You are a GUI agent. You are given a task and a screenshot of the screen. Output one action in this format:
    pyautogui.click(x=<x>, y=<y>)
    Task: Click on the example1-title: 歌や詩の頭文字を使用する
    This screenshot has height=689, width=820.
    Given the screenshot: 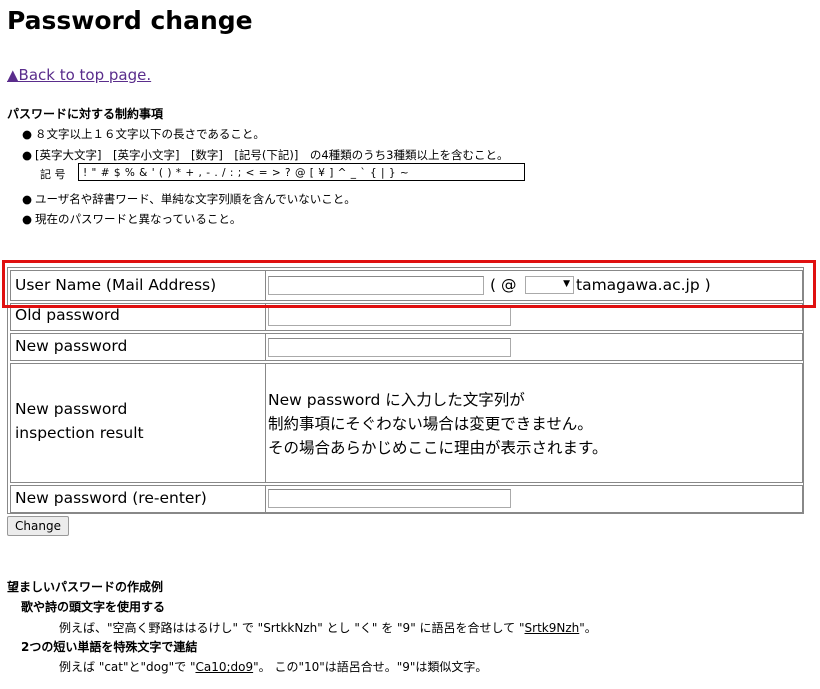 What is the action you would take?
    pyautogui.click(x=93, y=607)
    